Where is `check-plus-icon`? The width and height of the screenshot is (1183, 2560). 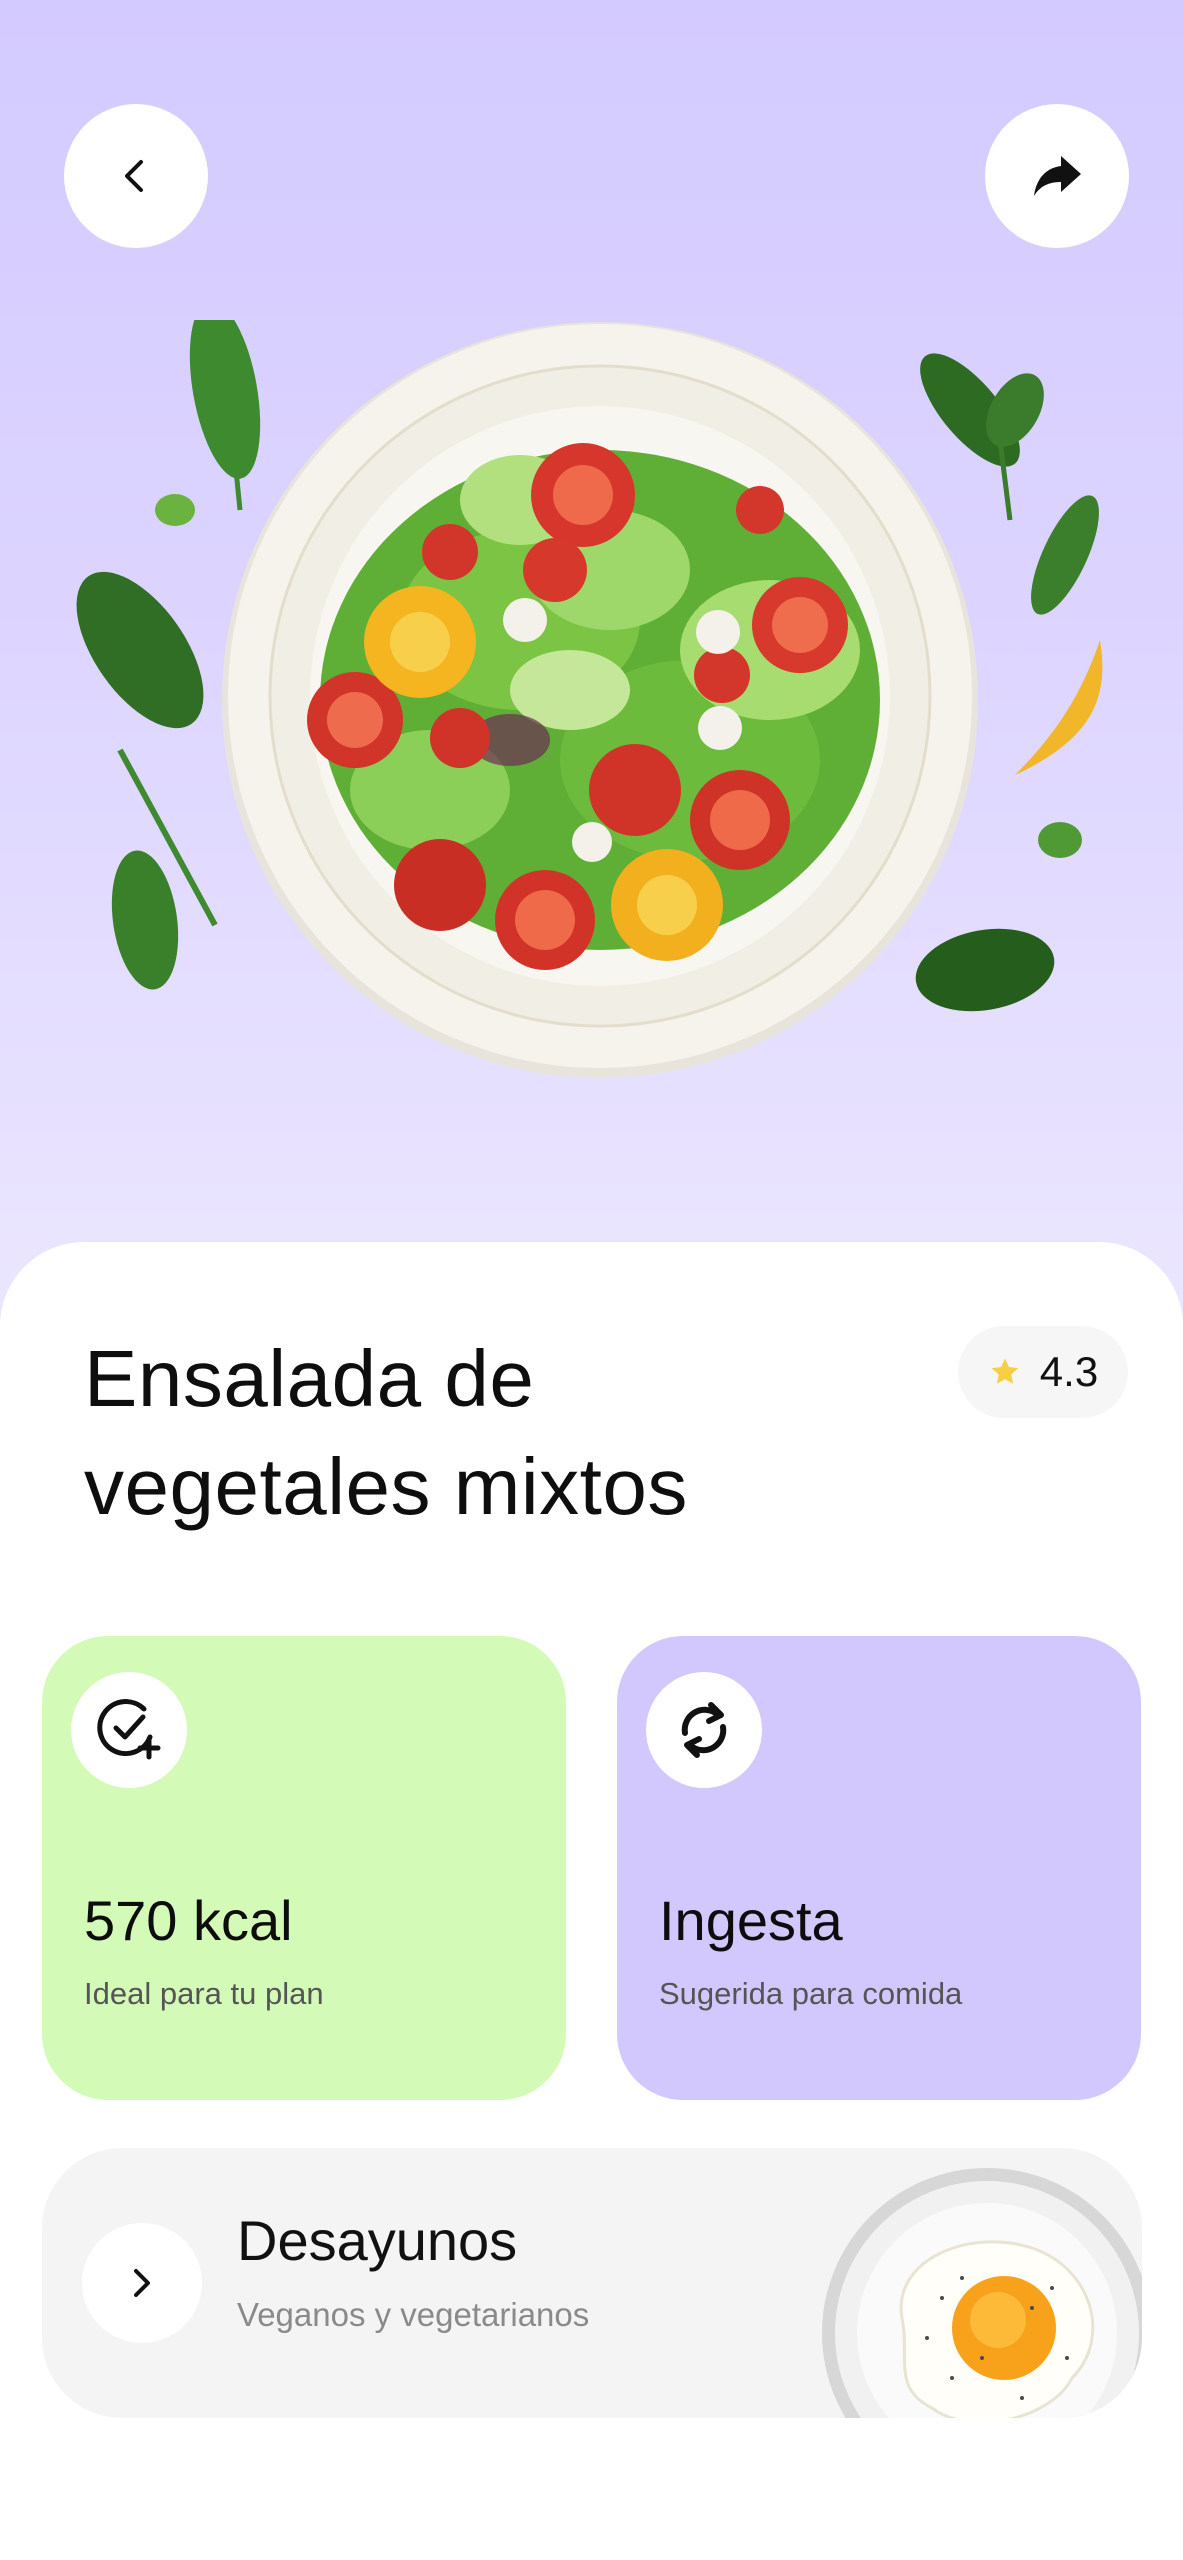 check-plus-icon is located at coordinates (129, 1729).